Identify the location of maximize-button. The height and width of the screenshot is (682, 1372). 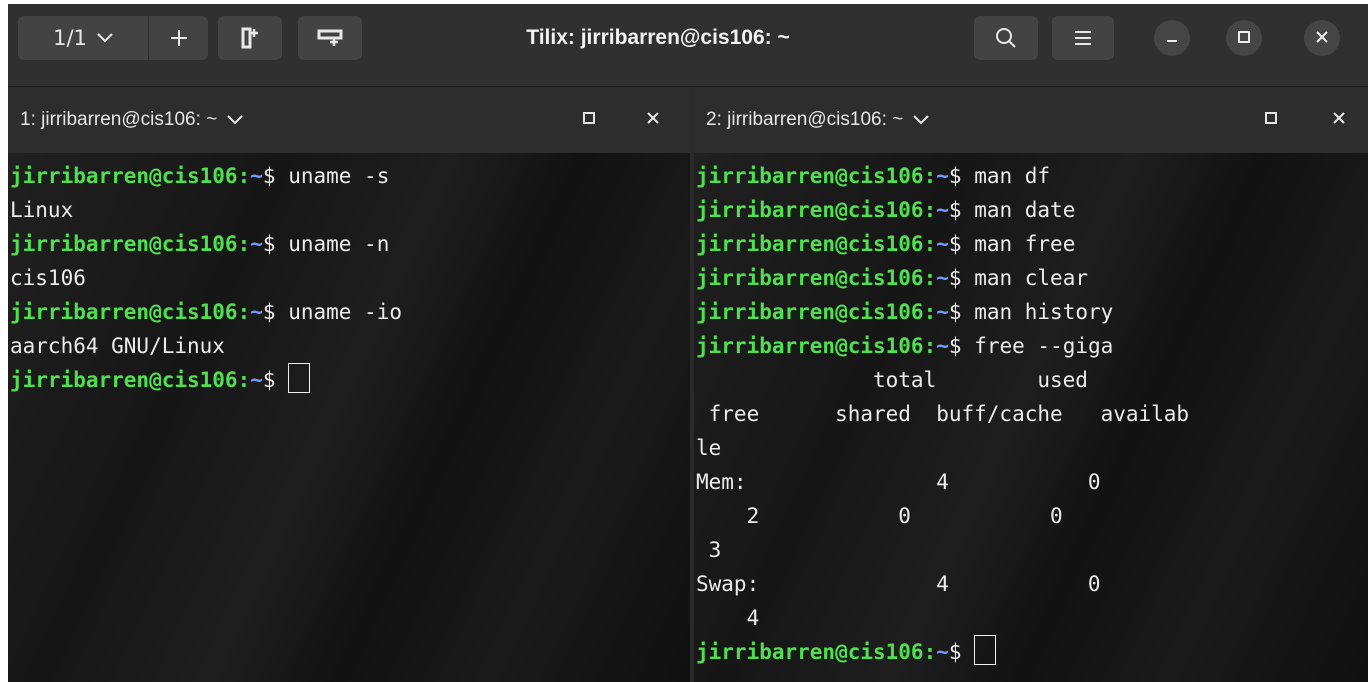
(1244, 38).